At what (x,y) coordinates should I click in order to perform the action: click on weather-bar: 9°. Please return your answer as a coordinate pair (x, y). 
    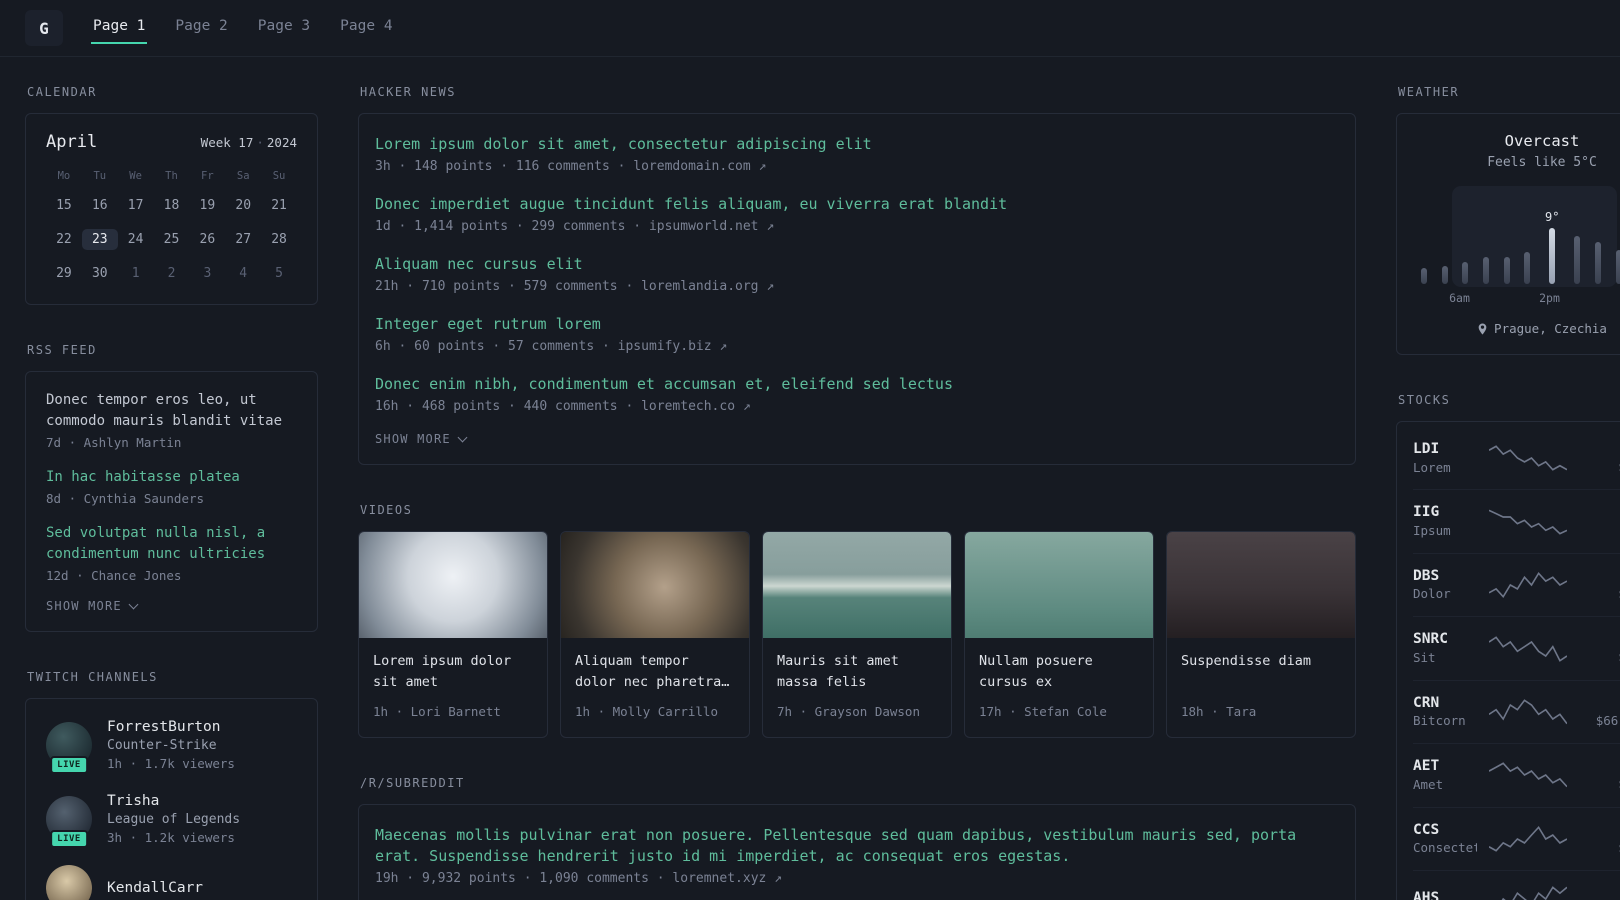
    Looking at the image, I should click on (1552, 247).